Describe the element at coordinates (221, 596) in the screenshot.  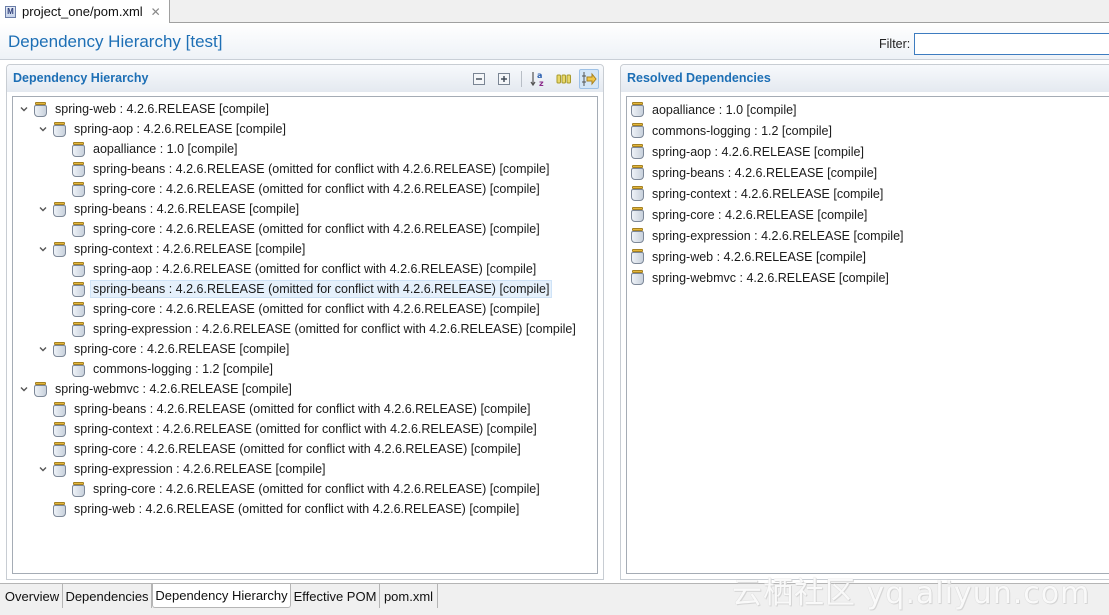
I see `tab-dependency-hierarchy: Dependency Hierarchy` at that location.